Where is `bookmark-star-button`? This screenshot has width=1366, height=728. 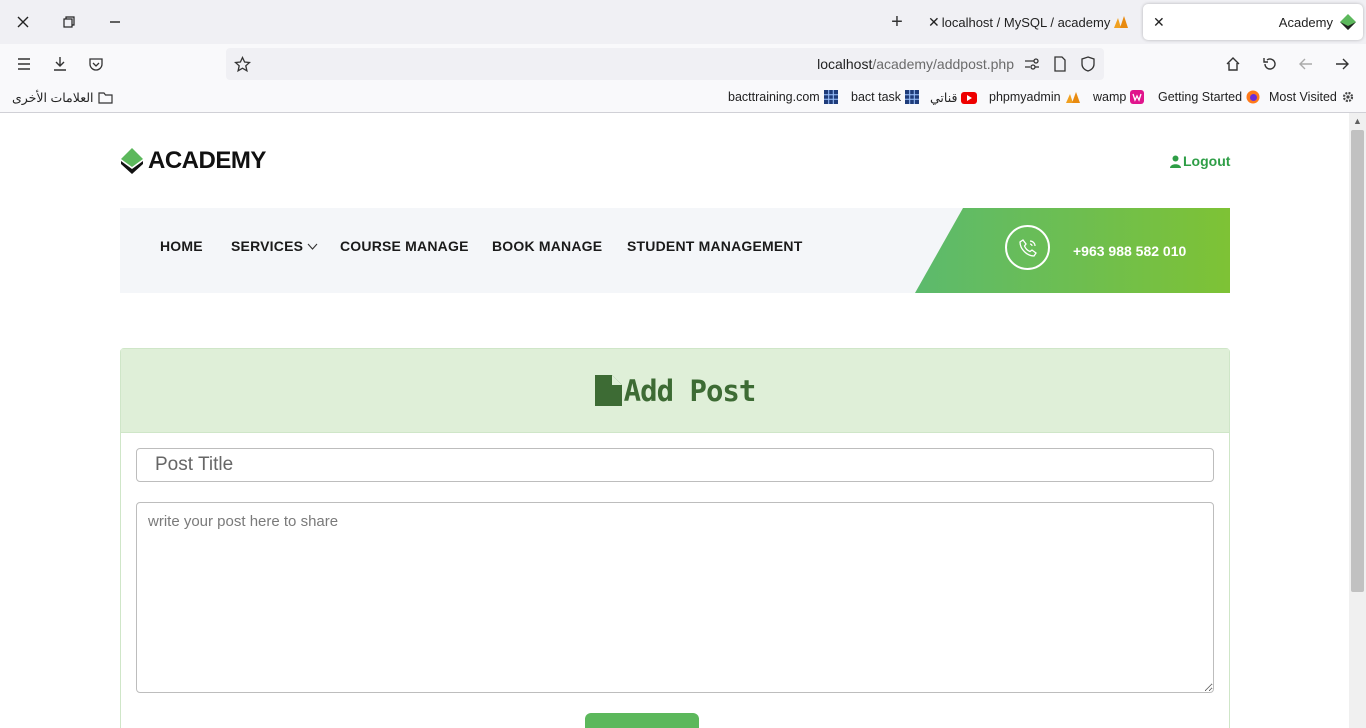 bookmark-star-button is located at coordinates (242, 64).